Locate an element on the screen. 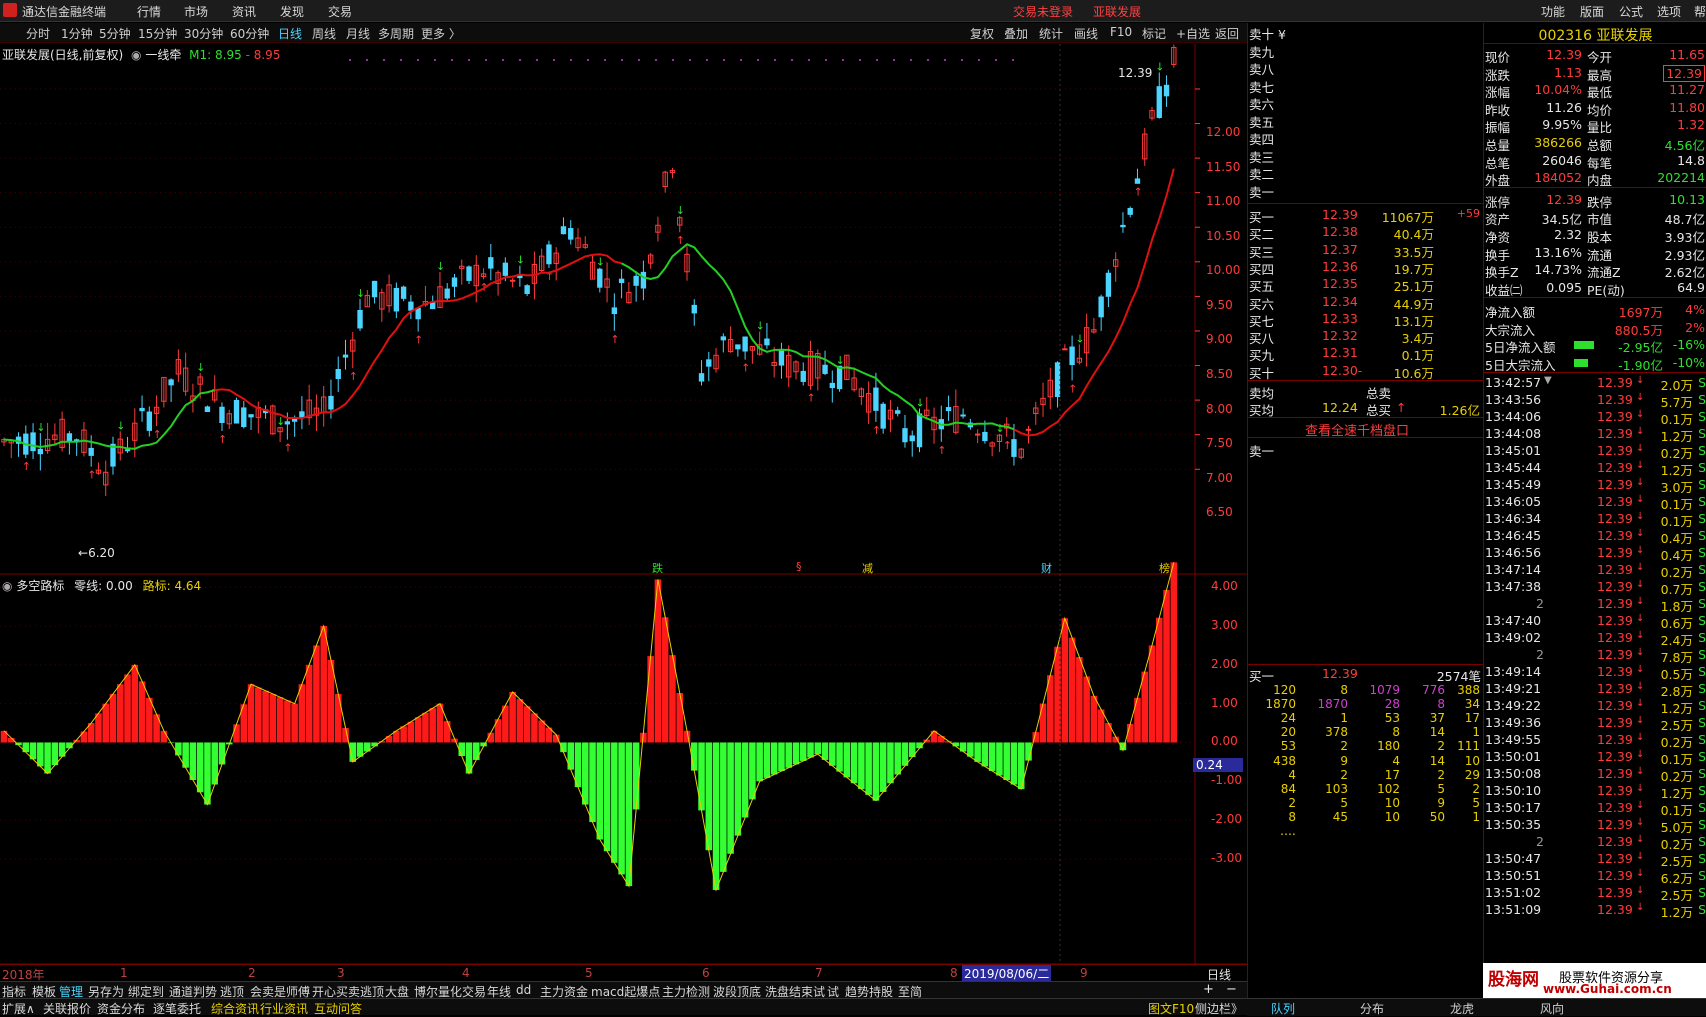 The image size is (1706, 1017). buy-row-2: 买三 12.37 33.5万 is located at coordinates (1366, 250).